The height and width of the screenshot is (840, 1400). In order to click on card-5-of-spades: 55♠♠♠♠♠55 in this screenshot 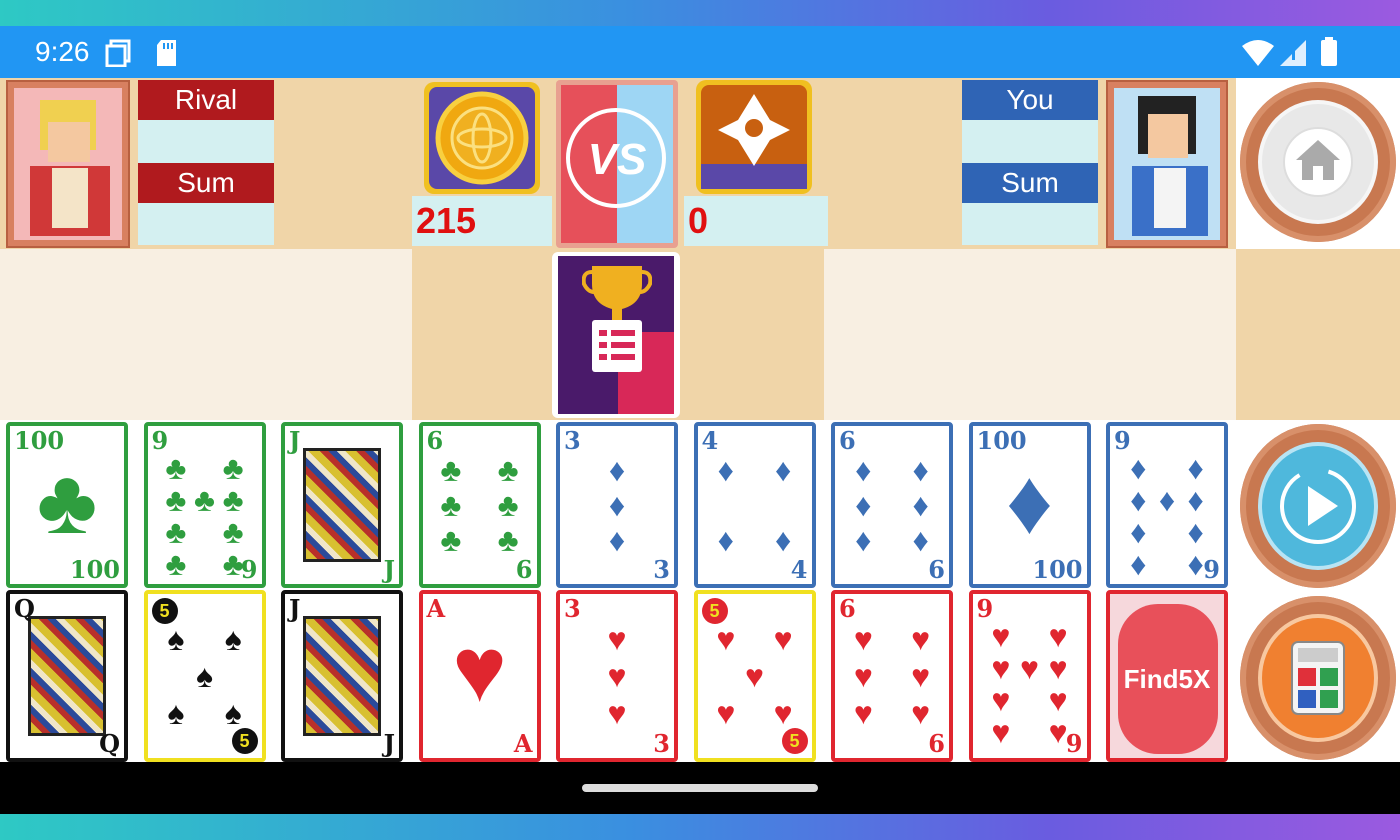, I will do `click(204, 676)`.